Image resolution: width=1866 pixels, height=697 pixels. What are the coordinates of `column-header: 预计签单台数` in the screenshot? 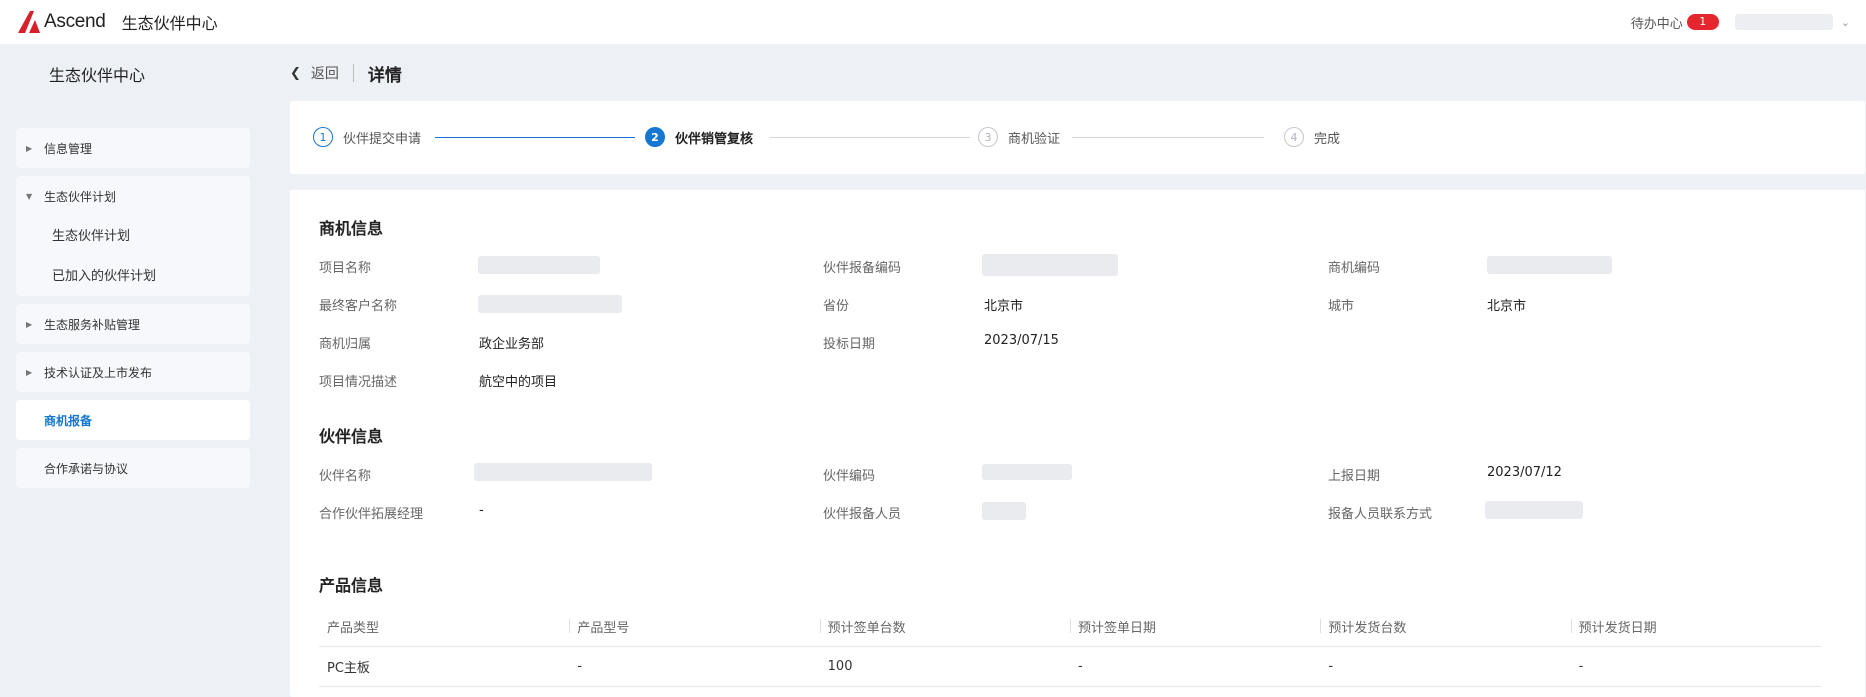 It's located at (944, 626).